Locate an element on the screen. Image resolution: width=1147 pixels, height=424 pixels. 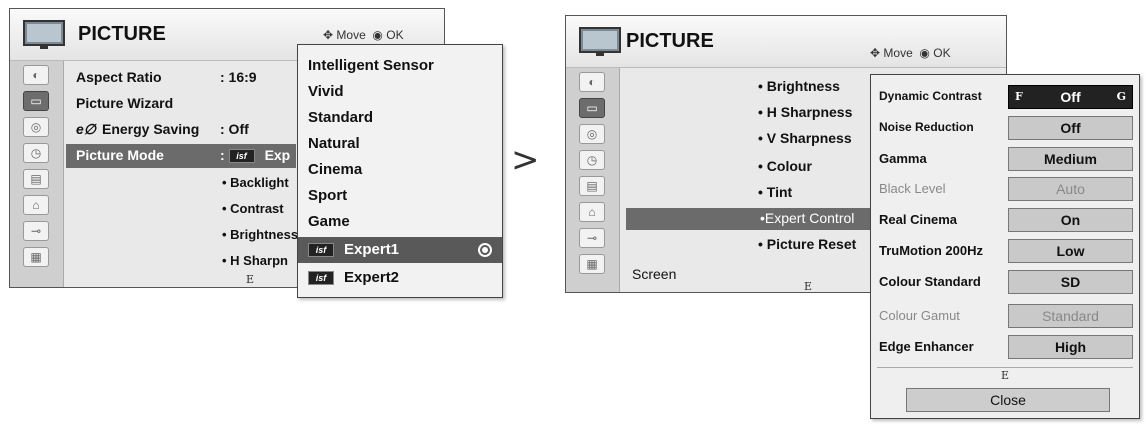
trumotion-control: Low is located at coordinates (1070, 251).